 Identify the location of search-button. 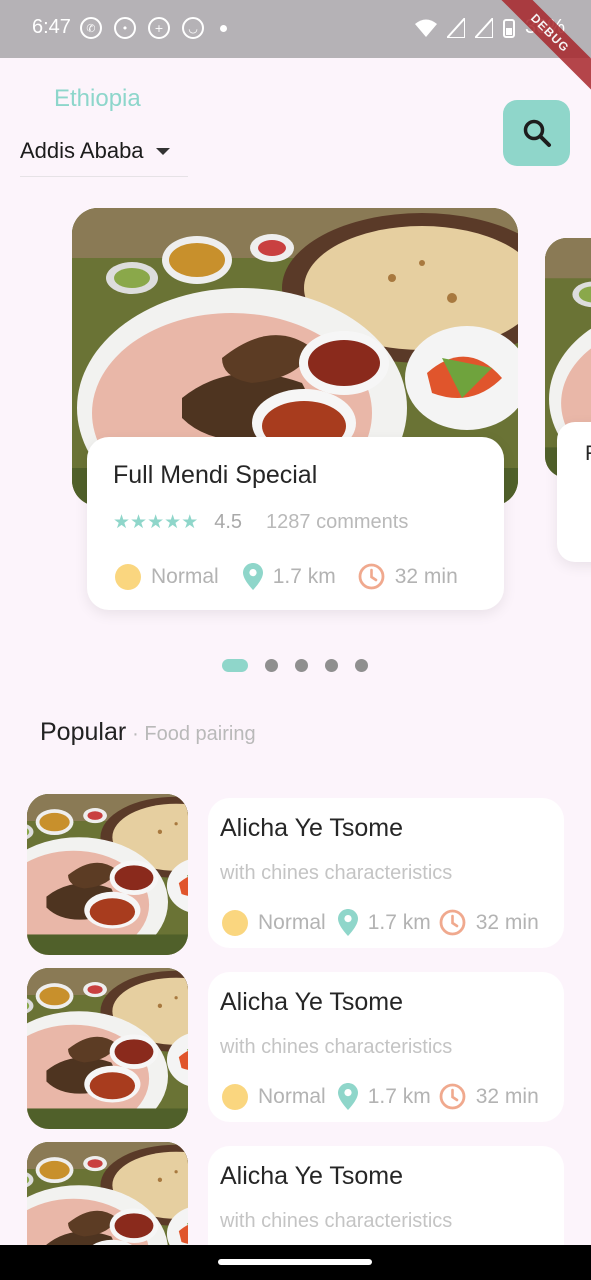
(536, 133).